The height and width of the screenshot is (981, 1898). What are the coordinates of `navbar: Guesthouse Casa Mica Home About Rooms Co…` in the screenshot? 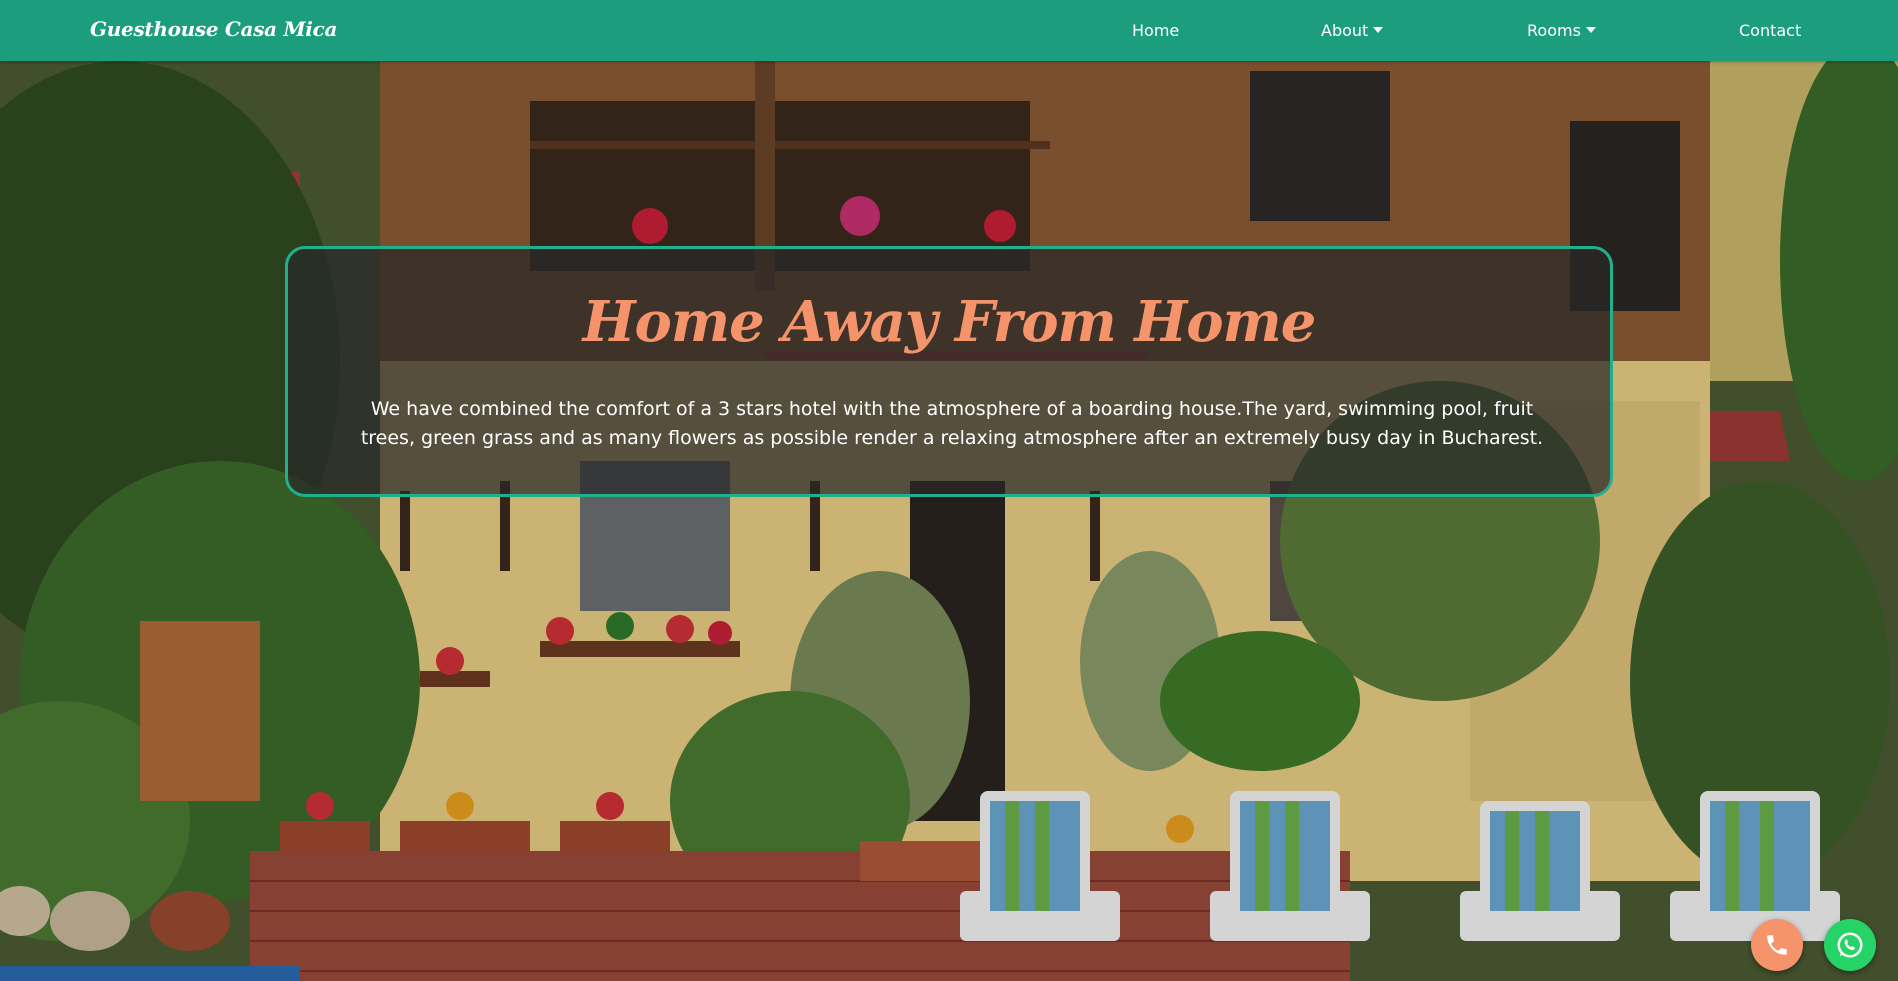 It's located at (949, 30).